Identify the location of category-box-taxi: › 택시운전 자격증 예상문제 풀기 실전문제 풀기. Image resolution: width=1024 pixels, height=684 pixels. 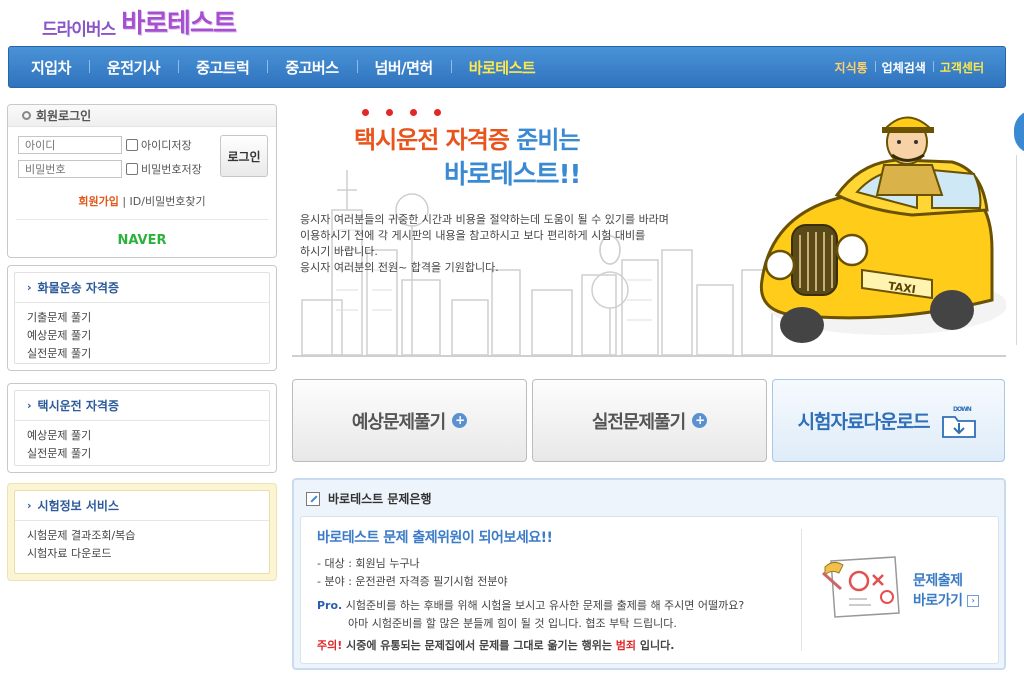
(142, 428).